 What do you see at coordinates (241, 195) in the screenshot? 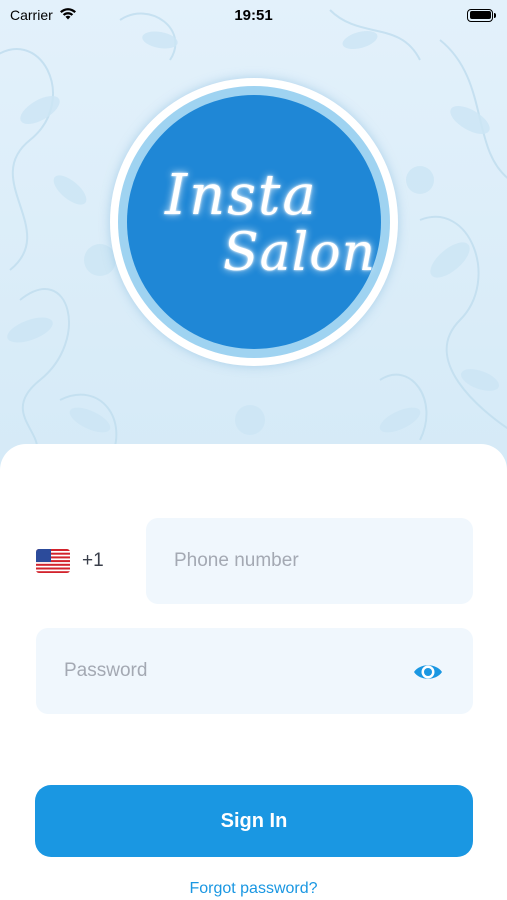
I see `logo-text-insta: Insta` at bounding box center [241, 195].